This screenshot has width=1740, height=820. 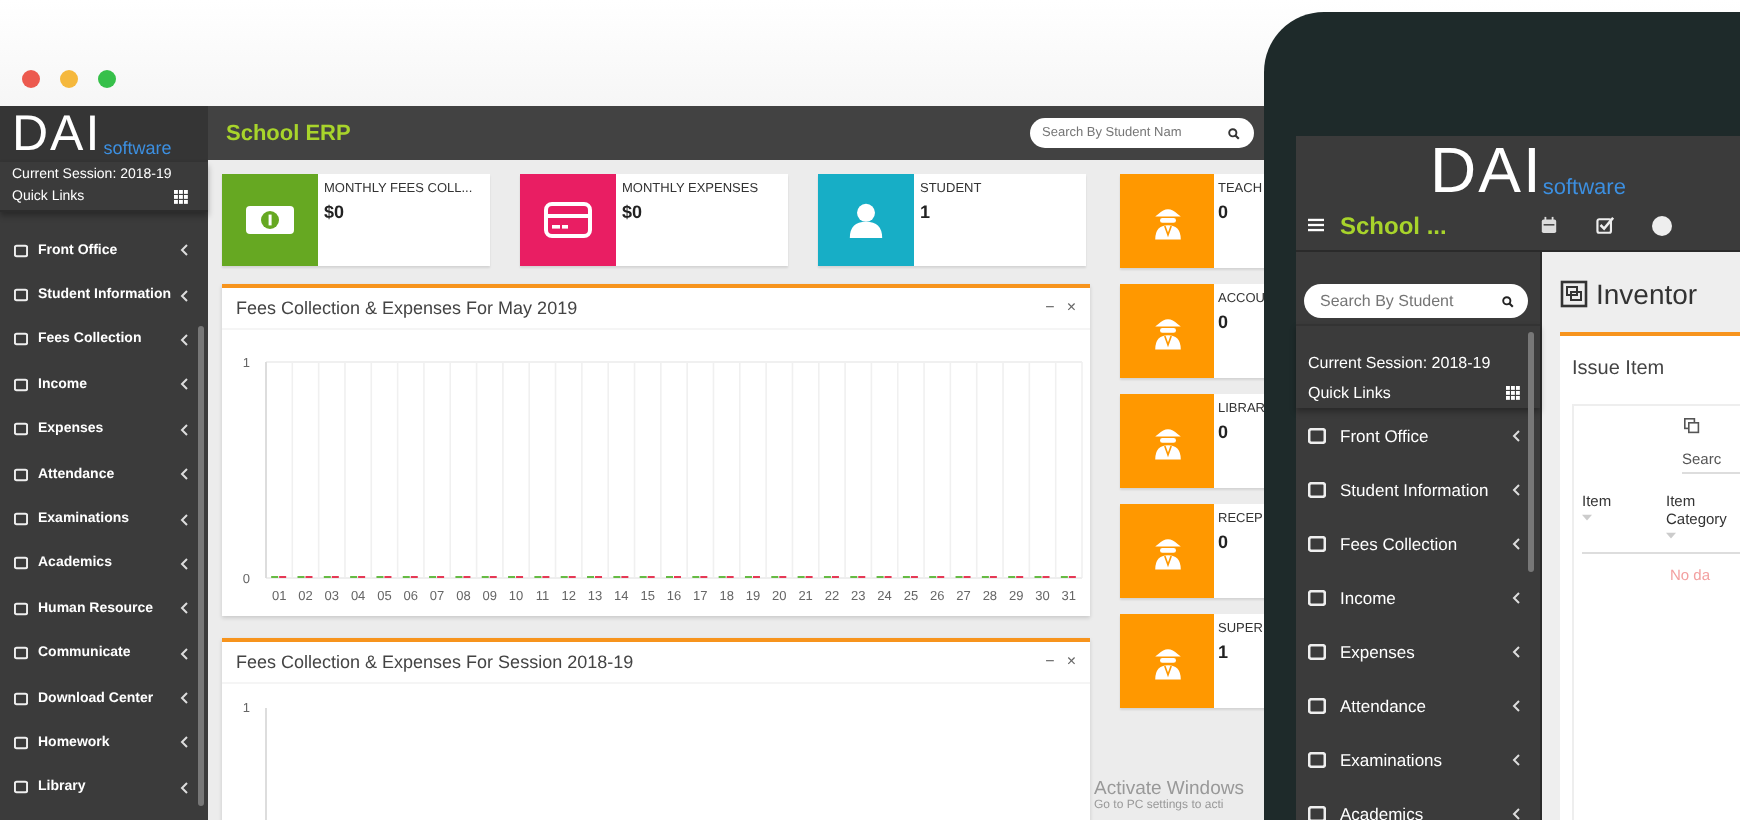 I want to click on calendar-icon, so click(x=1549, y=225).